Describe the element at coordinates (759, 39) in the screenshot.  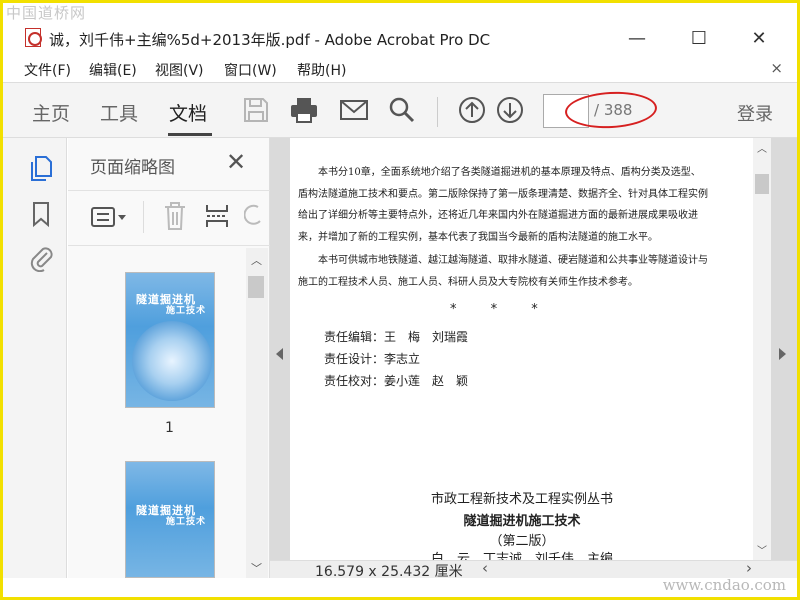
I see `close-window-button: ✕` at that location.